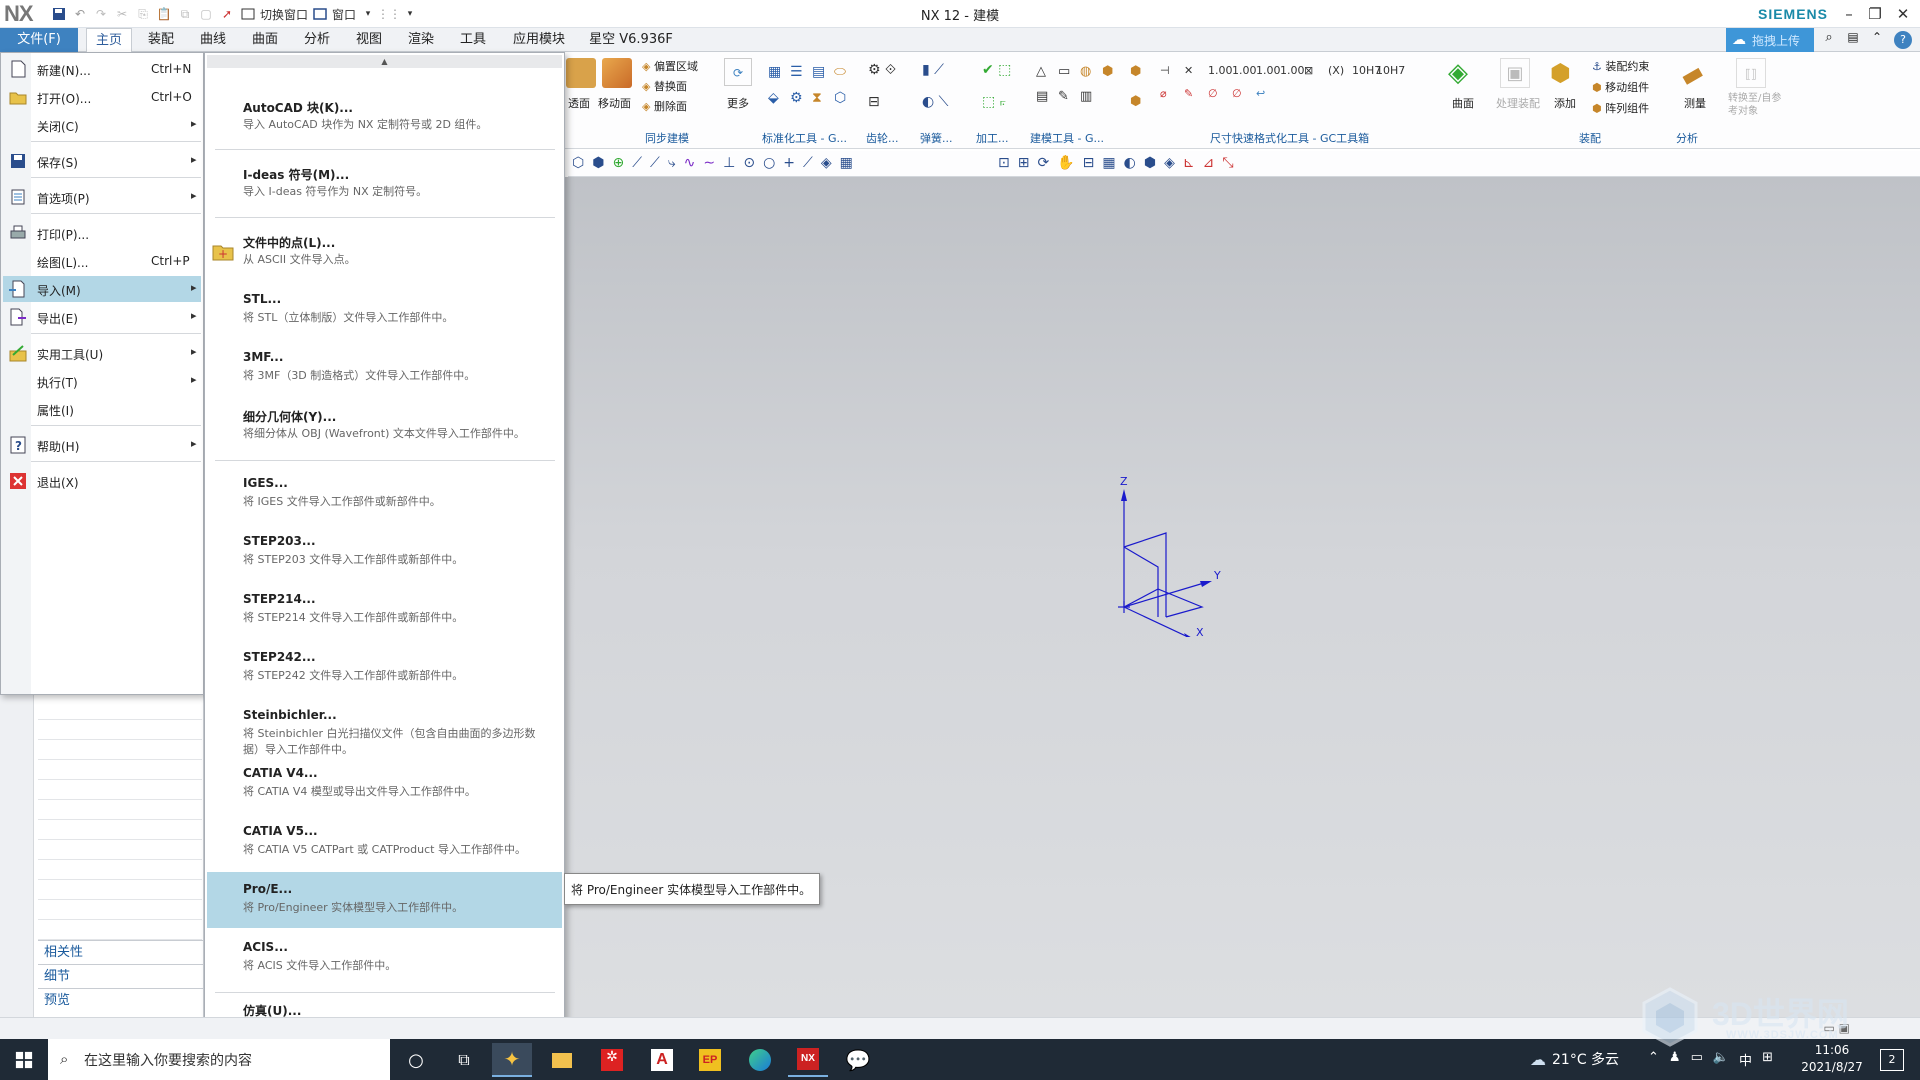  Describe the element at coordinates (858, 1060) in the screenshot. I see `taskbar-app-wechat: 💬` at that location.